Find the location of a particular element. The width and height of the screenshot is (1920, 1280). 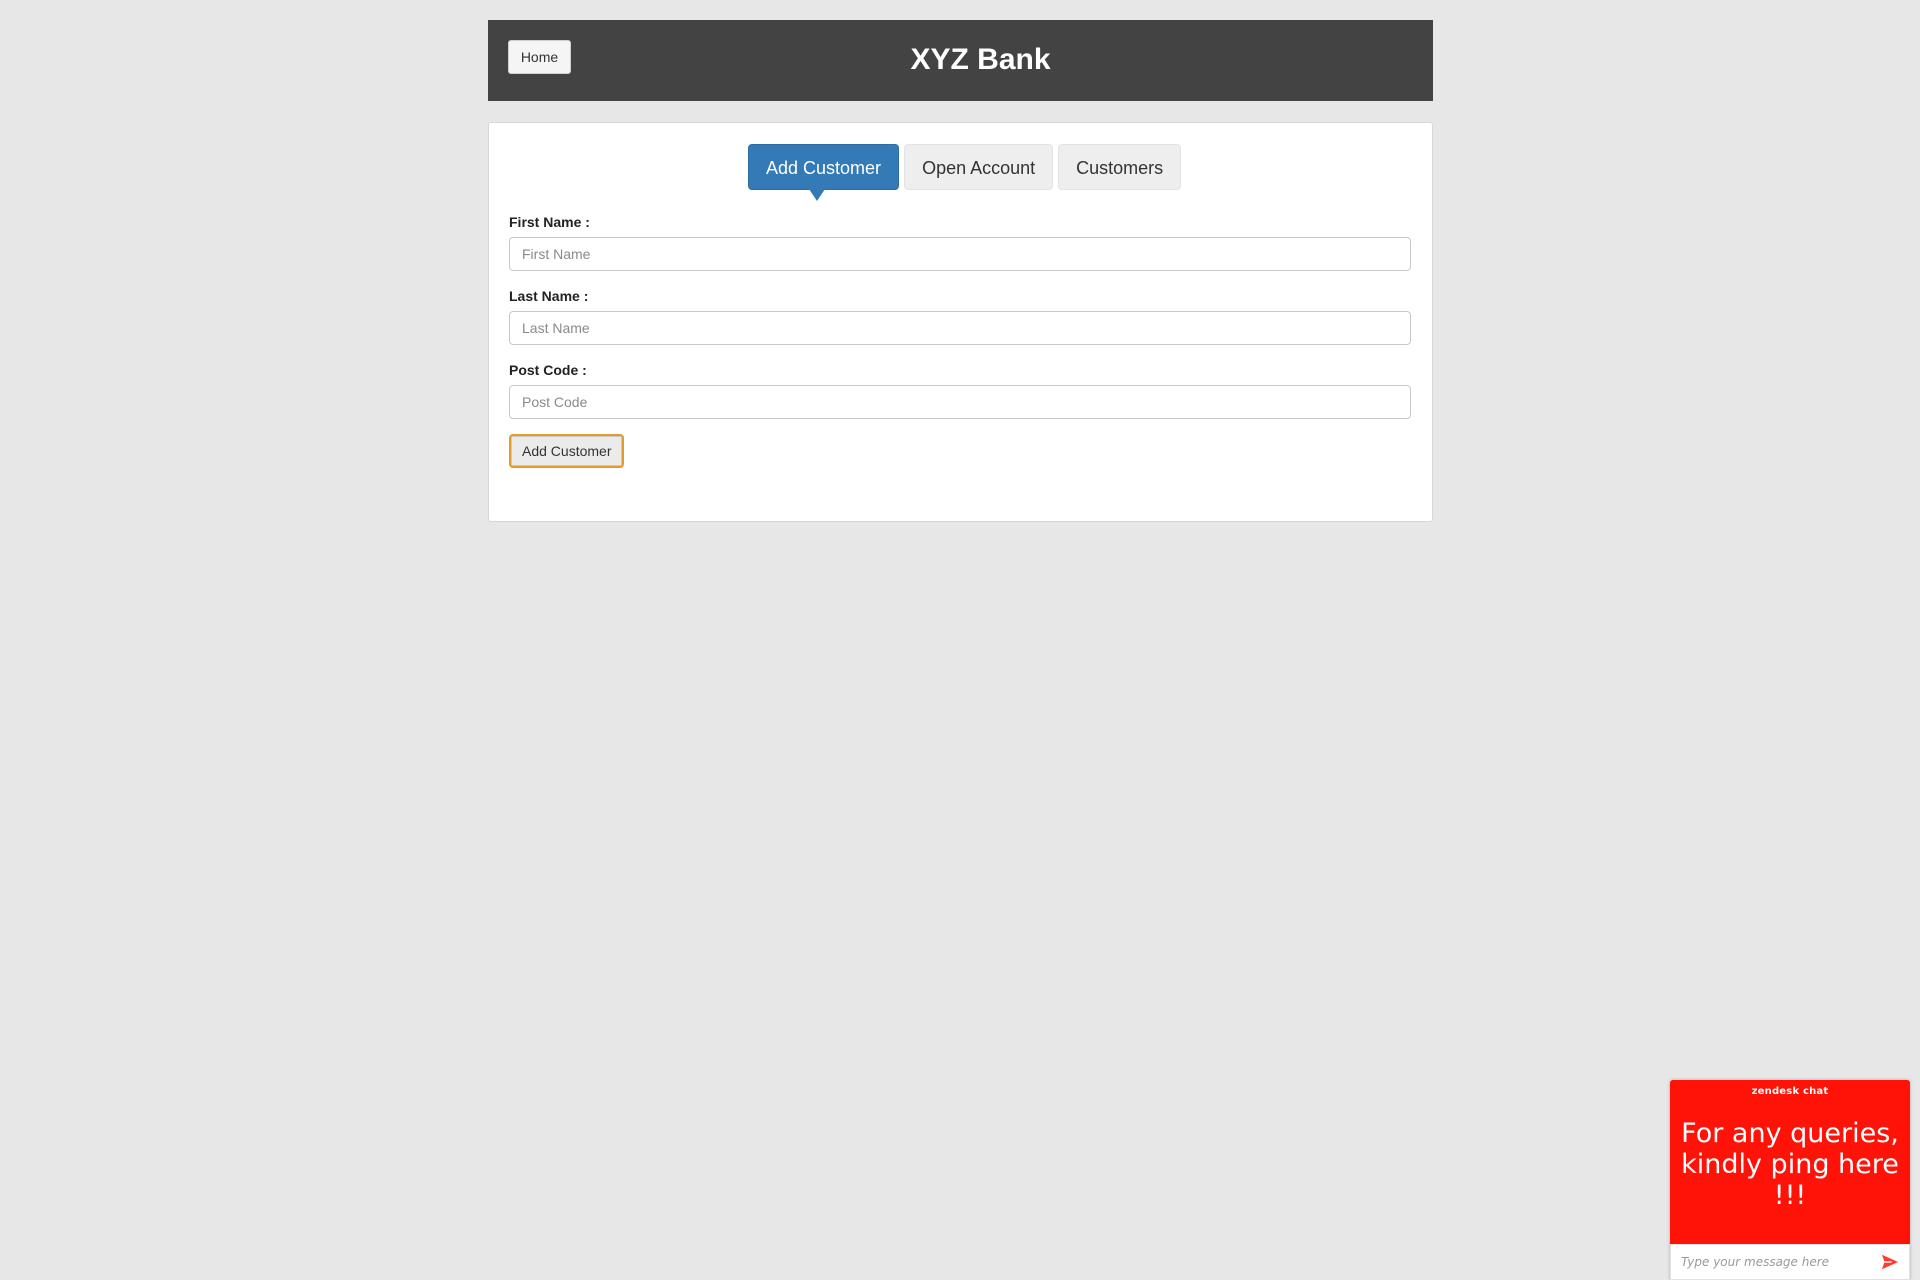

first-name-group: First Name : is located at coordinates (960, 241).